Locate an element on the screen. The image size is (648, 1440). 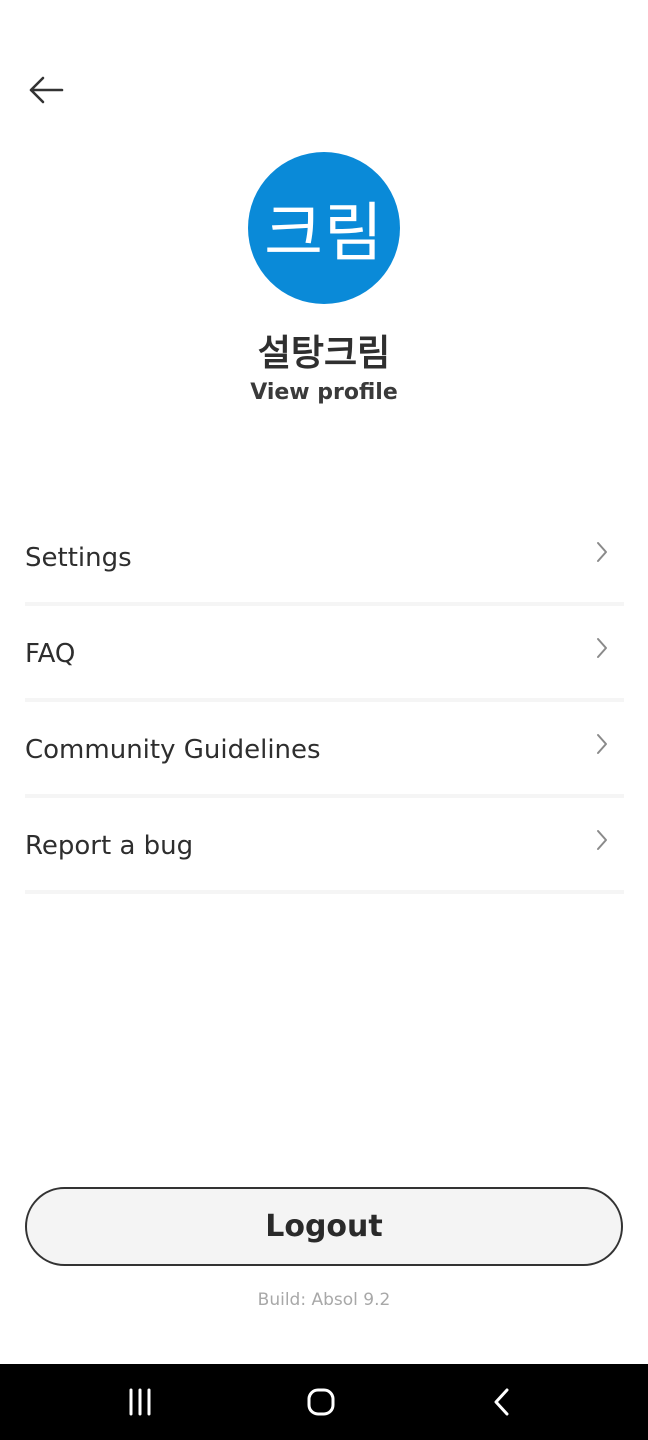
view-profile-link: View profile is located at coordinates (324, 392).